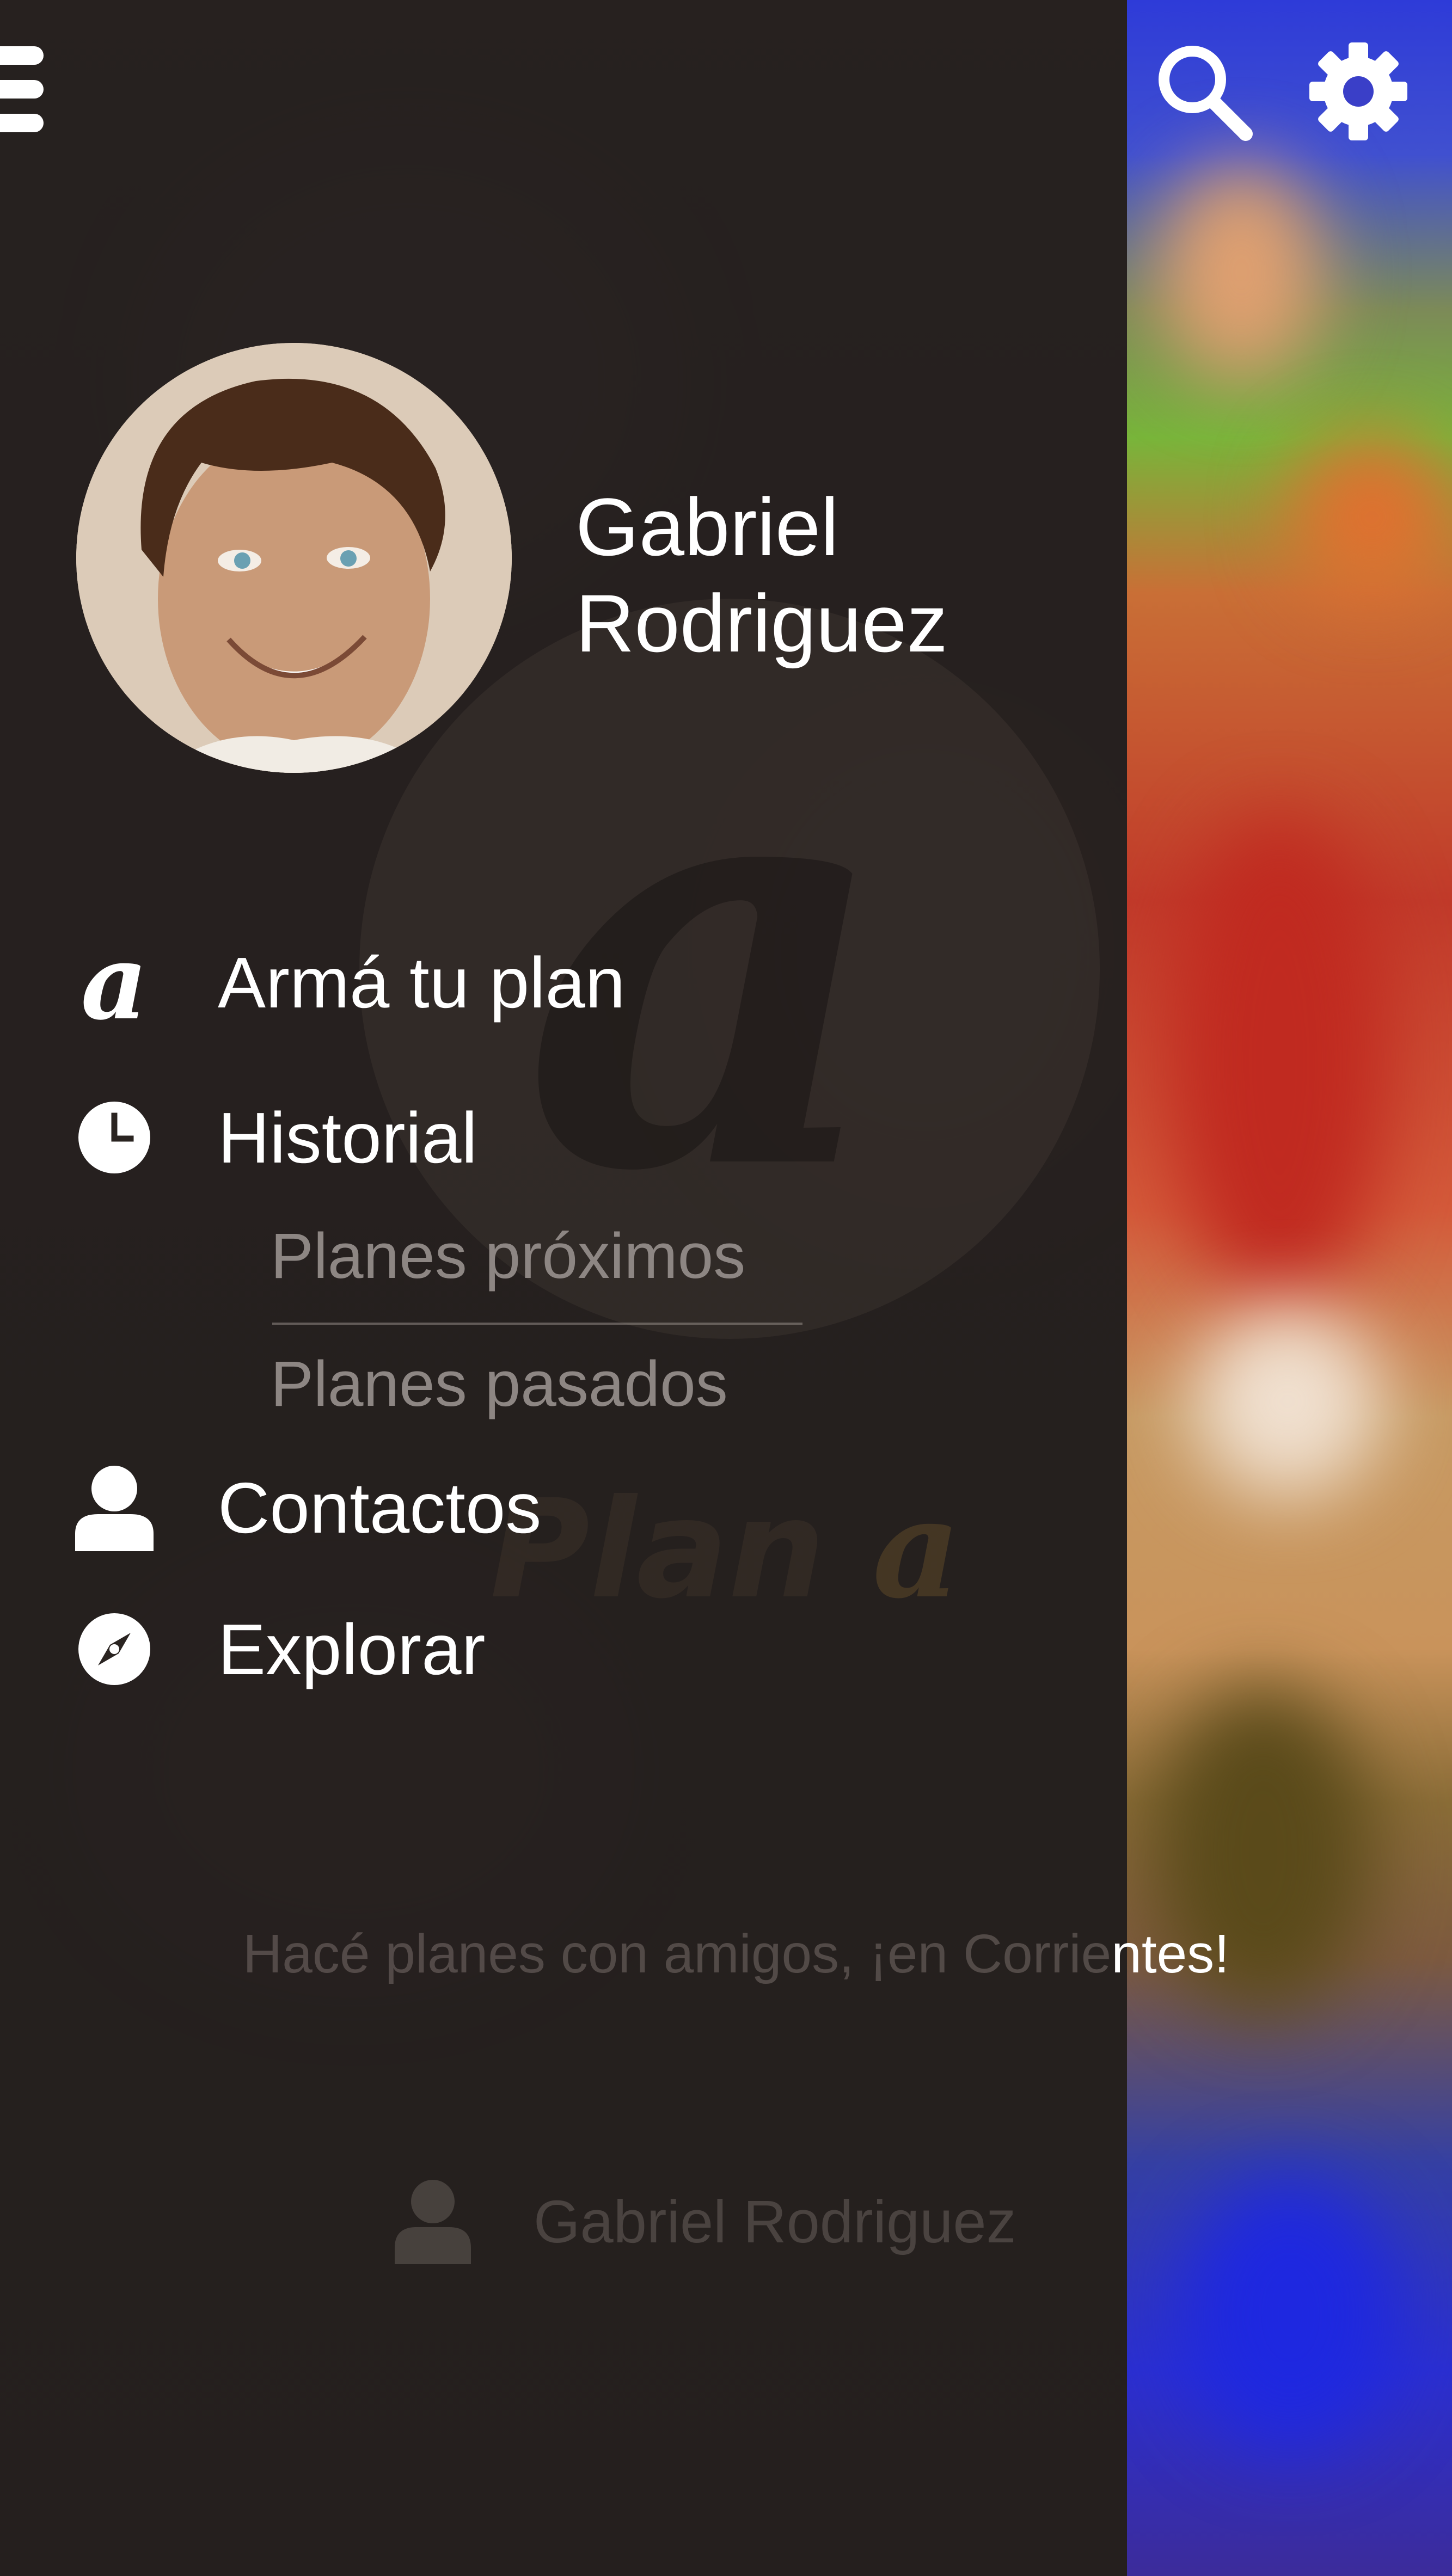 The height and width of the screenshot is (2576, 1452). I want to click on brand-logo: Plan a, so click(725, 1549).